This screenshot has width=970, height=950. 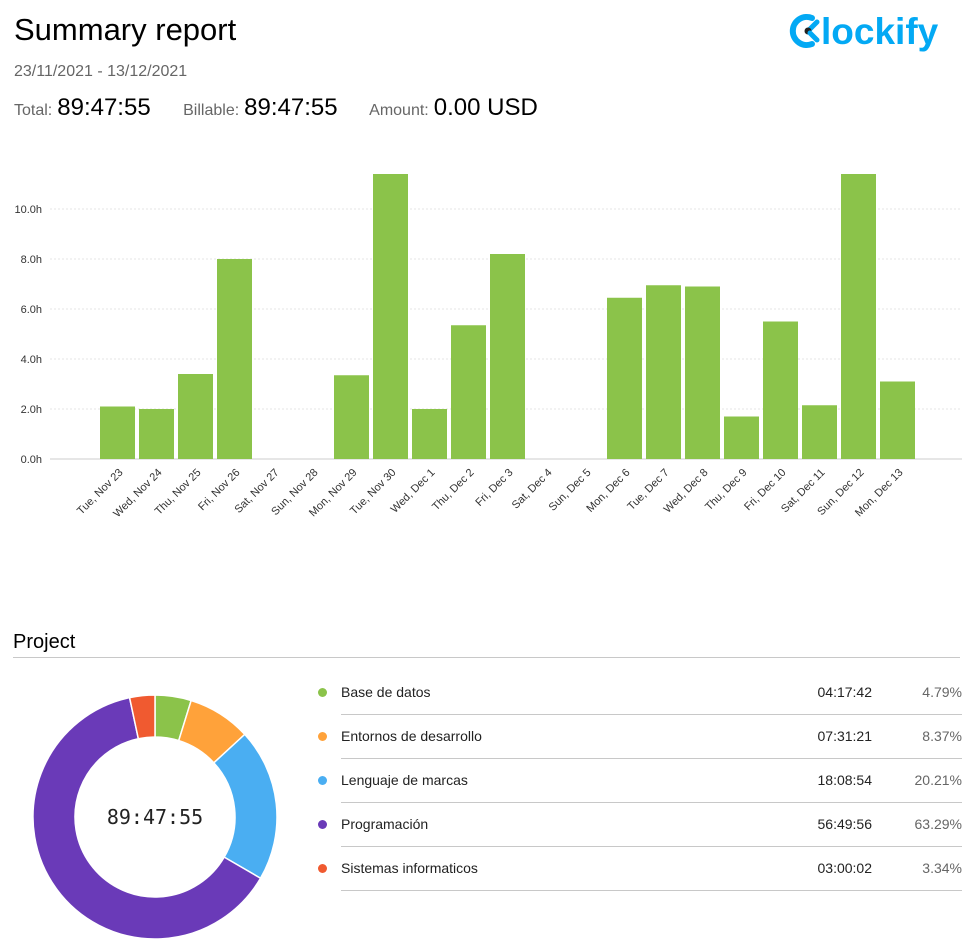 I want to click on total-value: 89:47:55, so click(x=104, y=107).